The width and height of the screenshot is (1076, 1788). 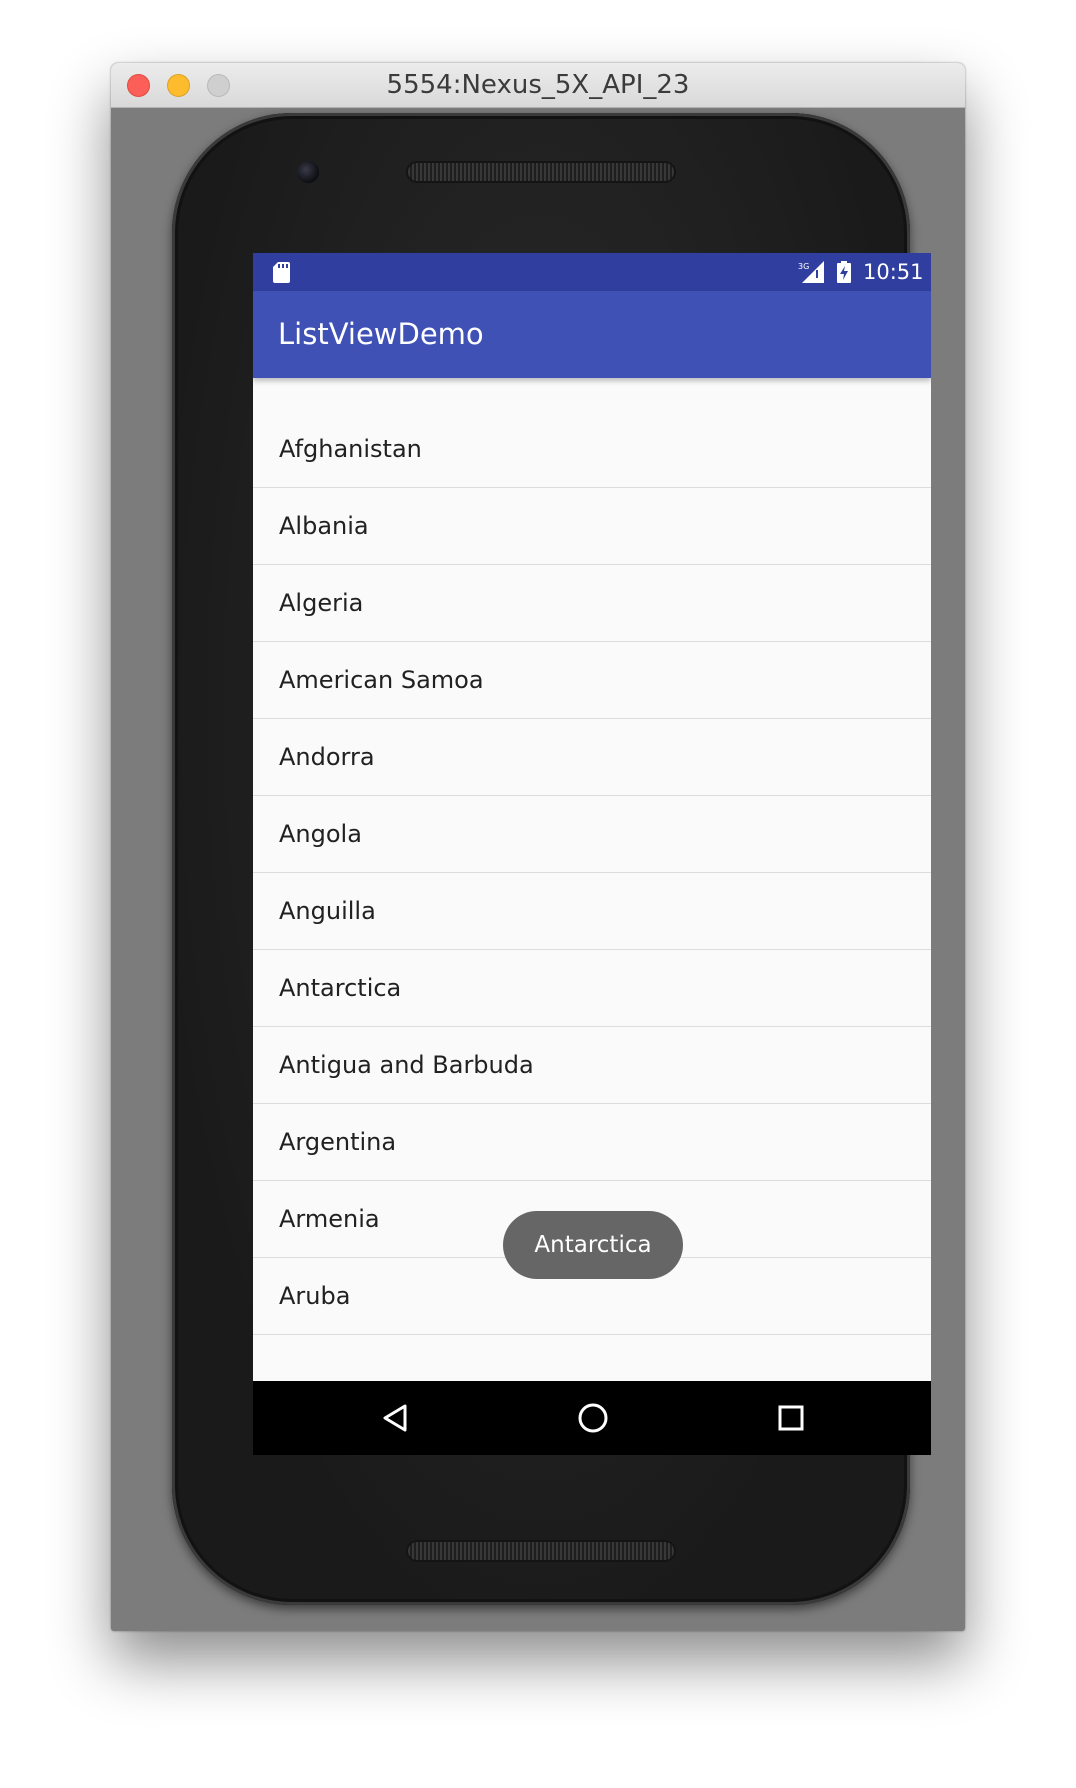 What do you see at coordinates (592, 526) in the screenshot?
I see `list-item: Albania` at bounding box center [592, 526].